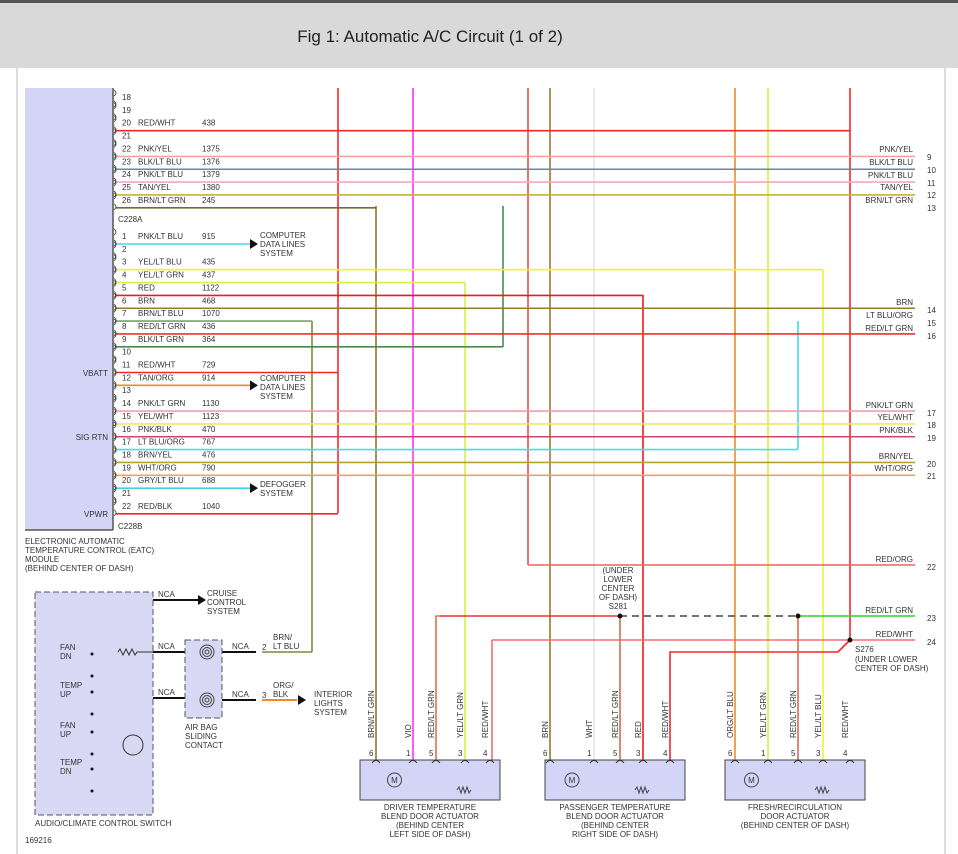 The width and height of the screenshot is (958, 854). I want to click on audio-climate-switch-box, so click(94, 703).